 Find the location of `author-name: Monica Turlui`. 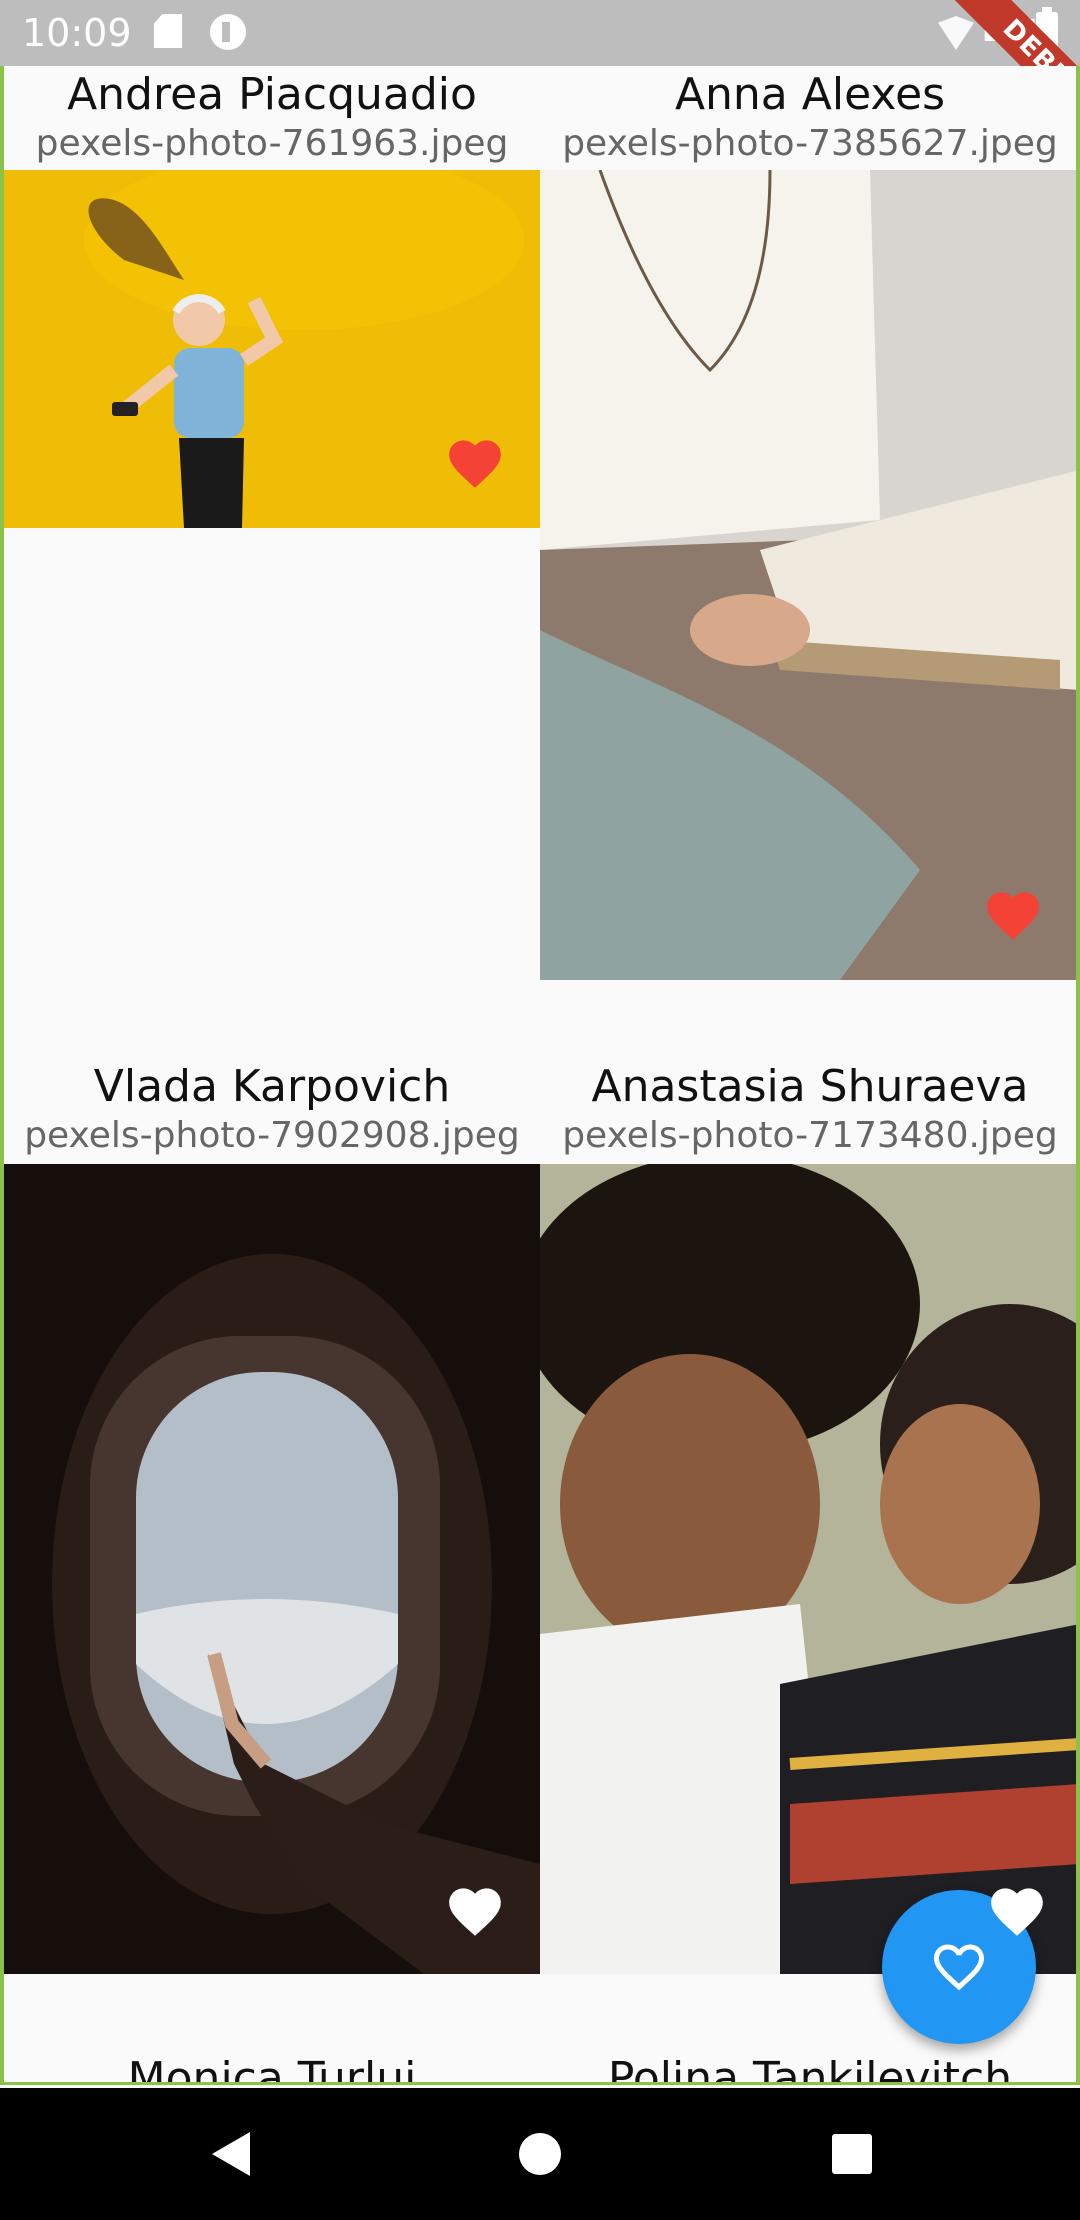

author-name: Monica Turlui is located at coordinates (272, 2069).